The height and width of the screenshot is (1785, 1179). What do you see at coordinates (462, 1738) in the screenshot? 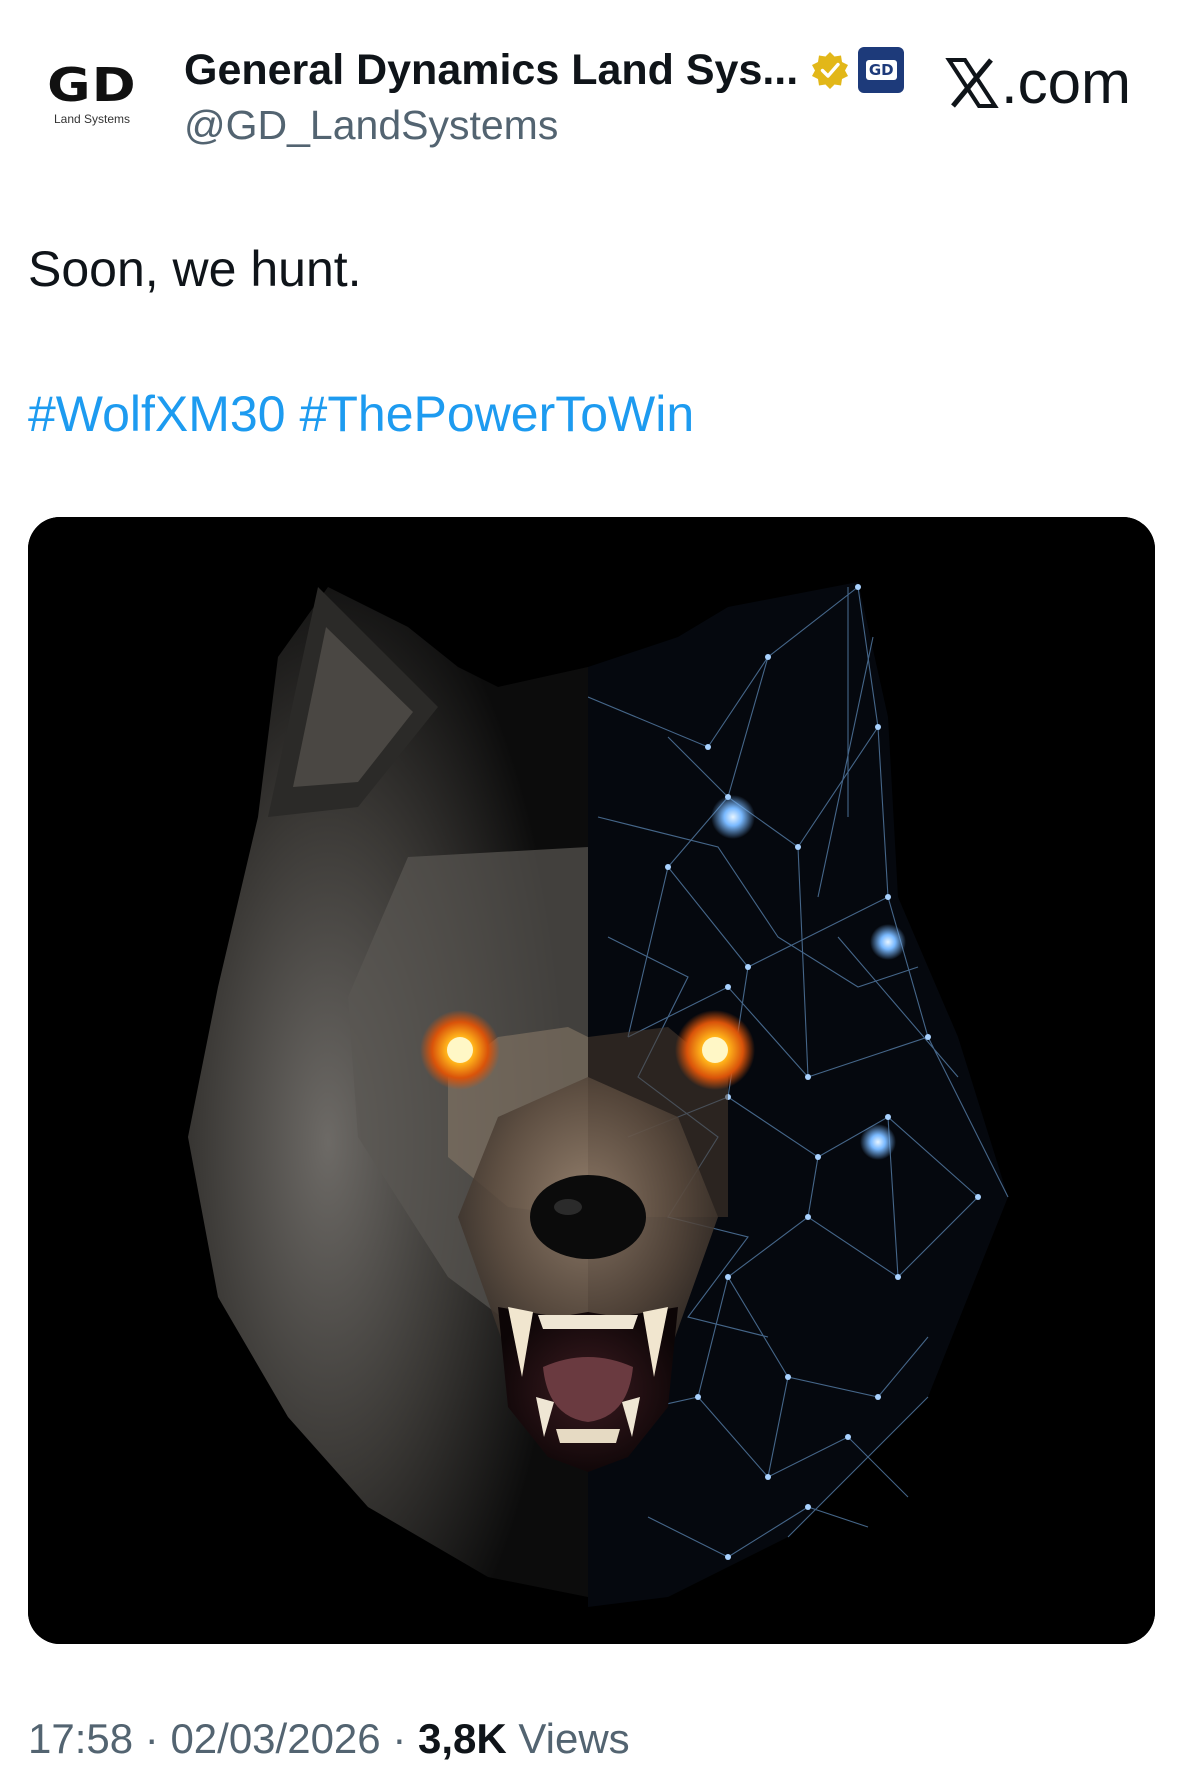
I see `views-count: 3,8K` at bounding box center [462, 1738].